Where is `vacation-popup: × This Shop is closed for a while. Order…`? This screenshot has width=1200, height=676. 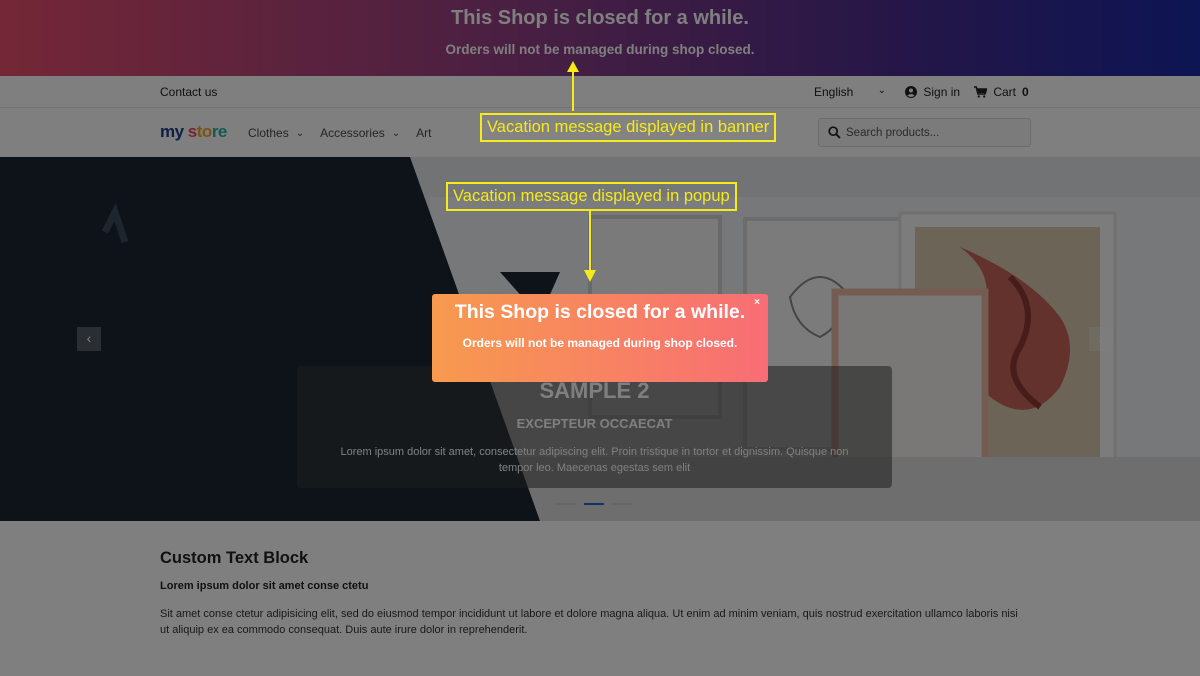
vacation-popup: × This Shop is closed for a while. Order… is located at coordinates (600, 338).